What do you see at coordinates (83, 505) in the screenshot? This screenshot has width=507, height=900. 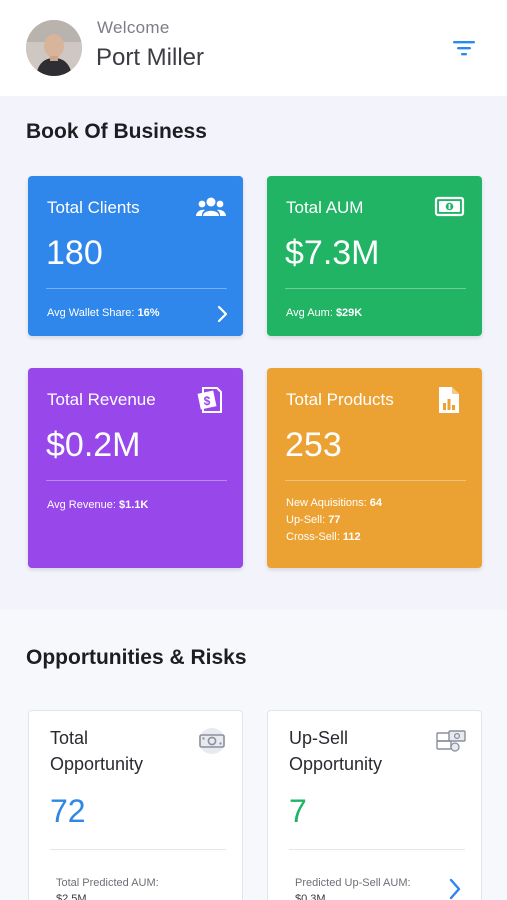 I see `avg-revenue-label: Avg Revenue:` at bounding box center [83, 505].